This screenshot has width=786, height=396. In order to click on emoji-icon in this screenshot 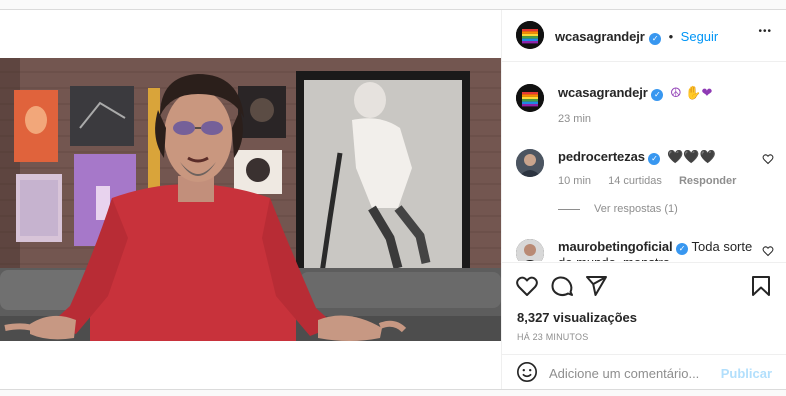, I will do `click(527, 372)`.